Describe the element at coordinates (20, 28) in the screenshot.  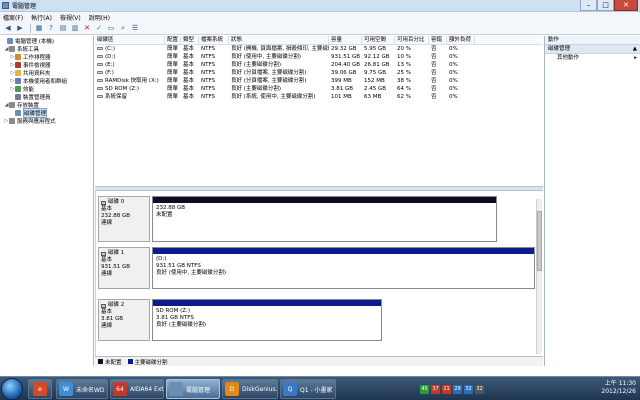
I see `forward-arrow-icon: ▶` at that location.